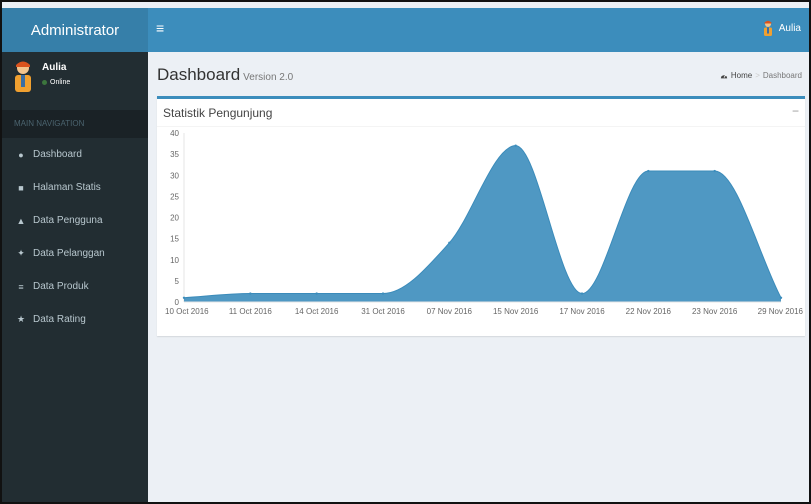 The width and height of the screenshot is (811, 504). What do you see at coordinates (781, 311) in the screenshot?
I see `x-tick-label: 29 Nov 2016` at bounding box center [781, 311].